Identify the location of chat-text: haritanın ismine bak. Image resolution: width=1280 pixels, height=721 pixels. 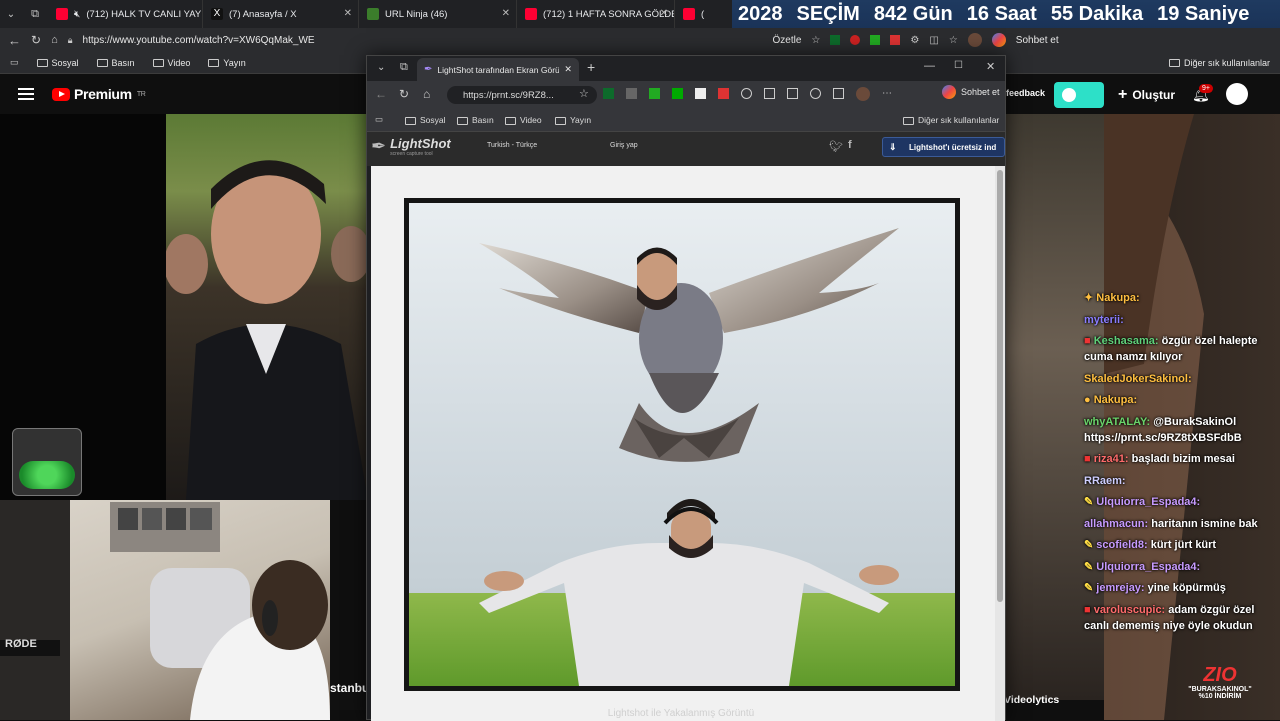
(1204, 523).